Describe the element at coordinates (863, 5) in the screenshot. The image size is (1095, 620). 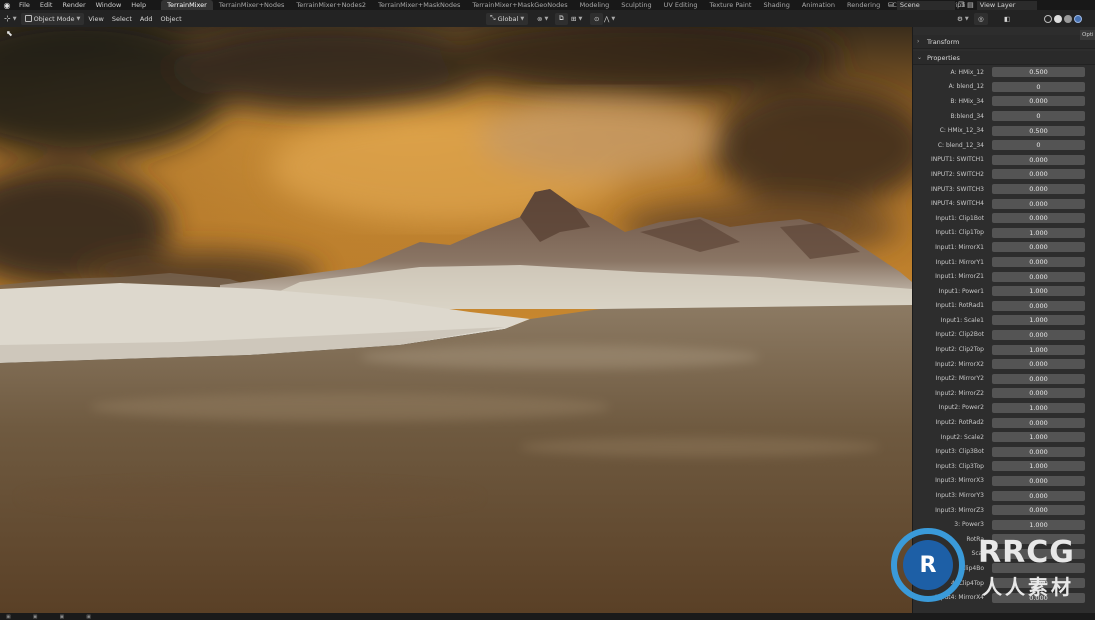
I see `tab-rendering: Rendering` at that location.